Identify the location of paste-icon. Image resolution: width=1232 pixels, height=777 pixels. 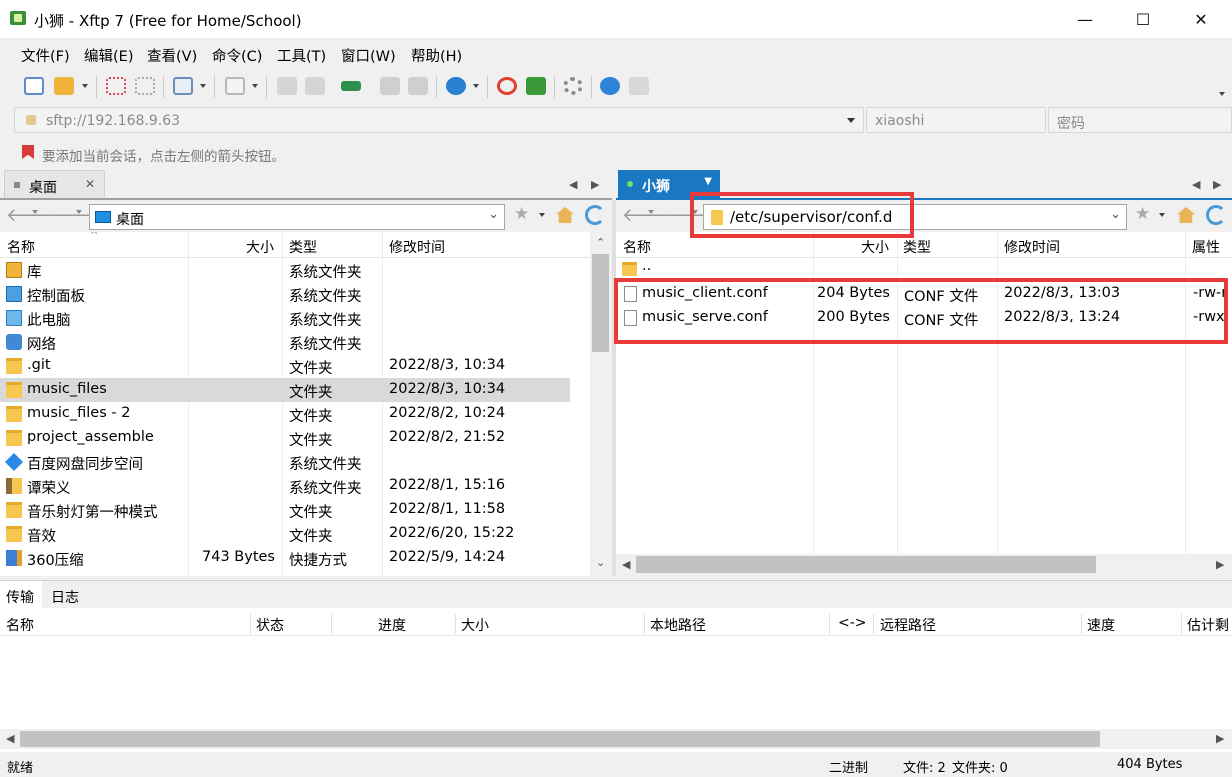
(418, 86).